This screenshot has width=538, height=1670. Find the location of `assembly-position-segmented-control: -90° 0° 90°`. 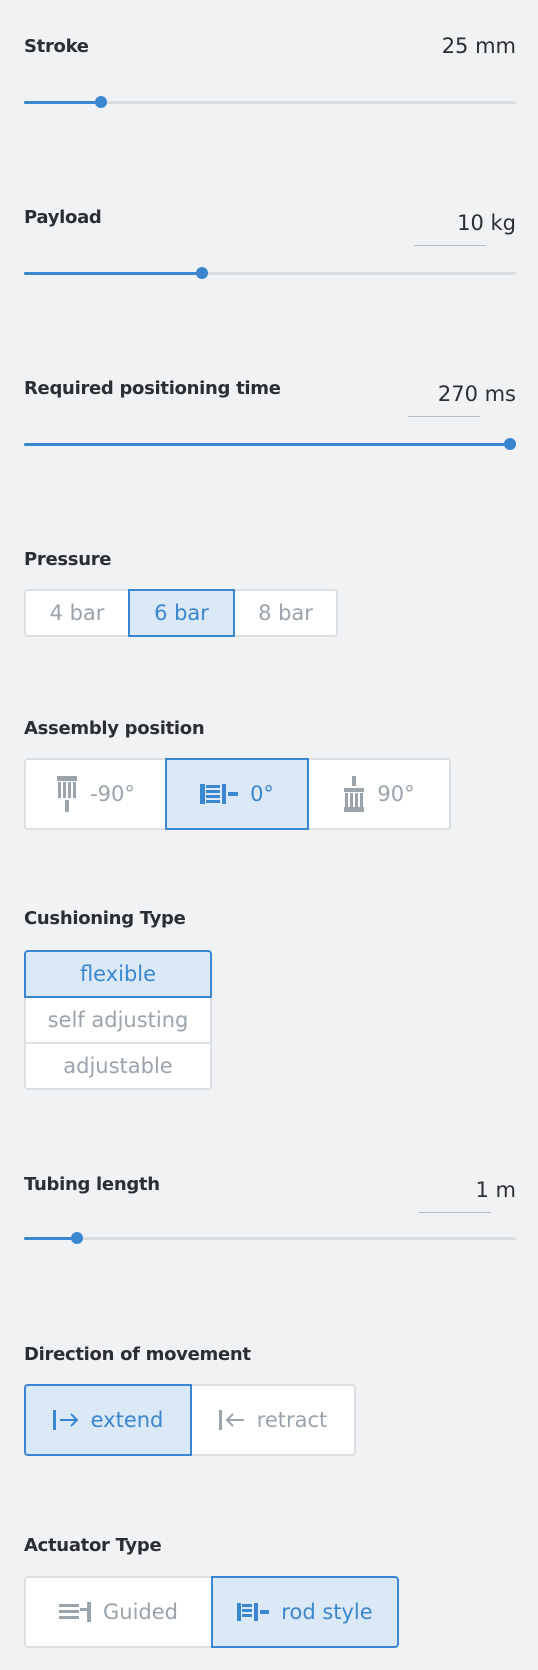

assembly-position-segmented-control: -90° 0° 90° is located at coordinates (237, 794).